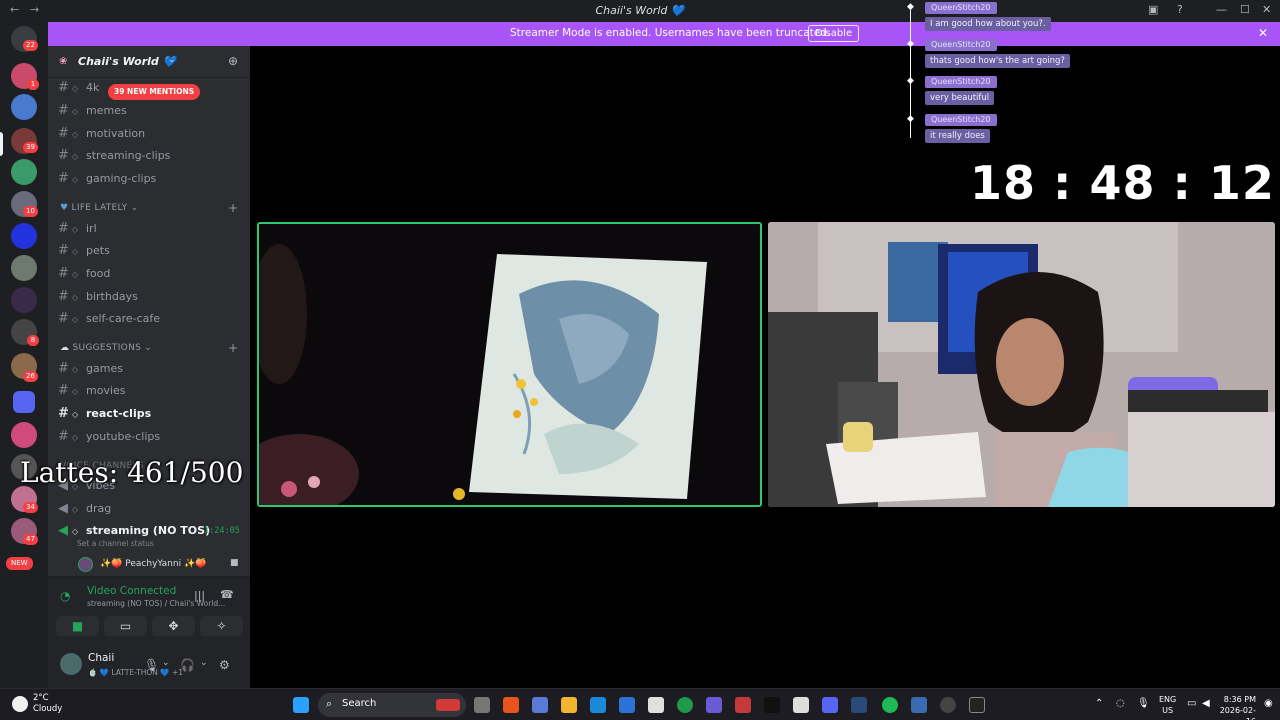 This screenshot has width=1280, height=720. What do you see at coordinates (1167, 705) in the screenshot?
I see `language-indicator: ENG US` at bounding box center [1167, 705].